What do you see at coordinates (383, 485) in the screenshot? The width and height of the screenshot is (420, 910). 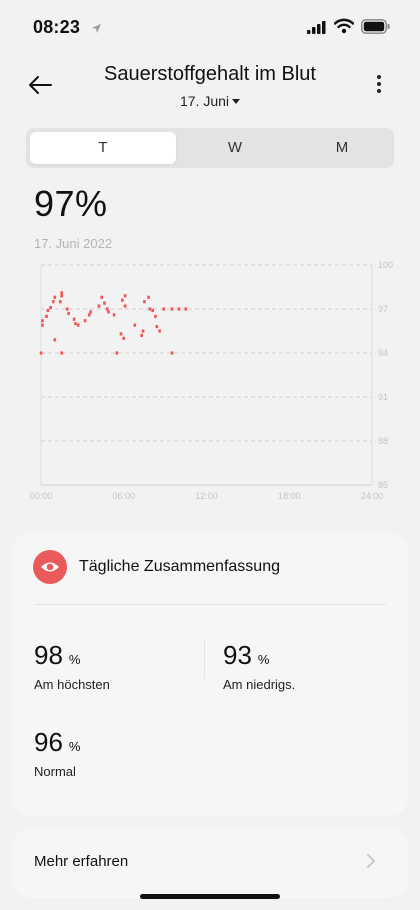 I see `y-tick-label: 85` at bounding box center [383, 485].